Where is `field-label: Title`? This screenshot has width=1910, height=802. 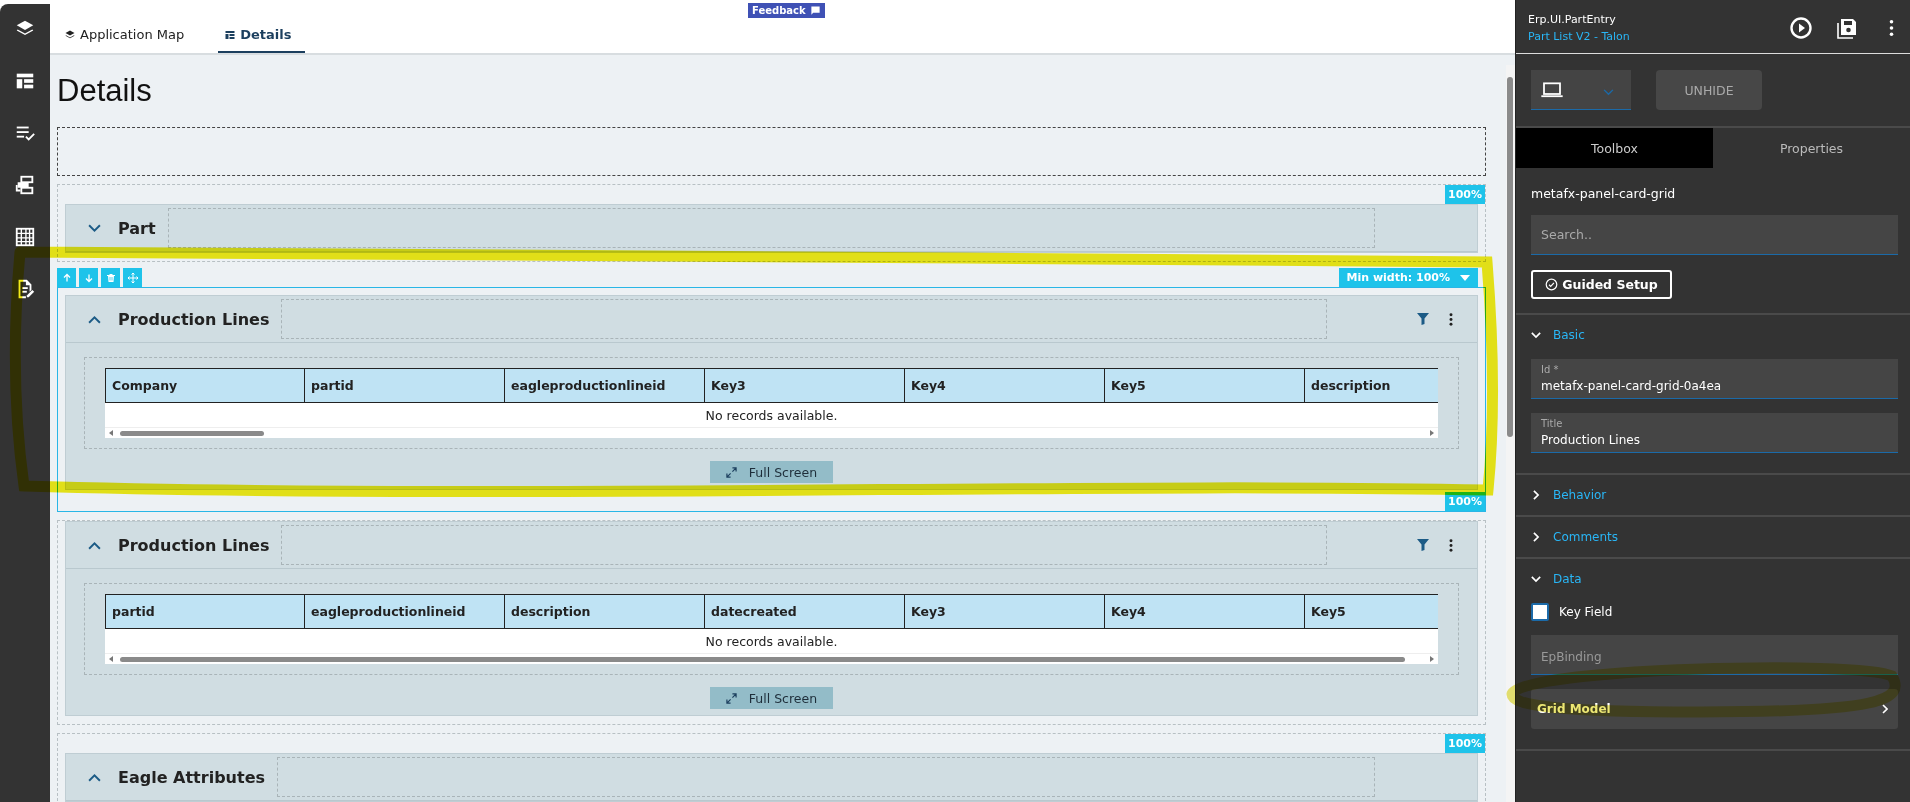 field-label: Title is located at coordinates (1552, 423).